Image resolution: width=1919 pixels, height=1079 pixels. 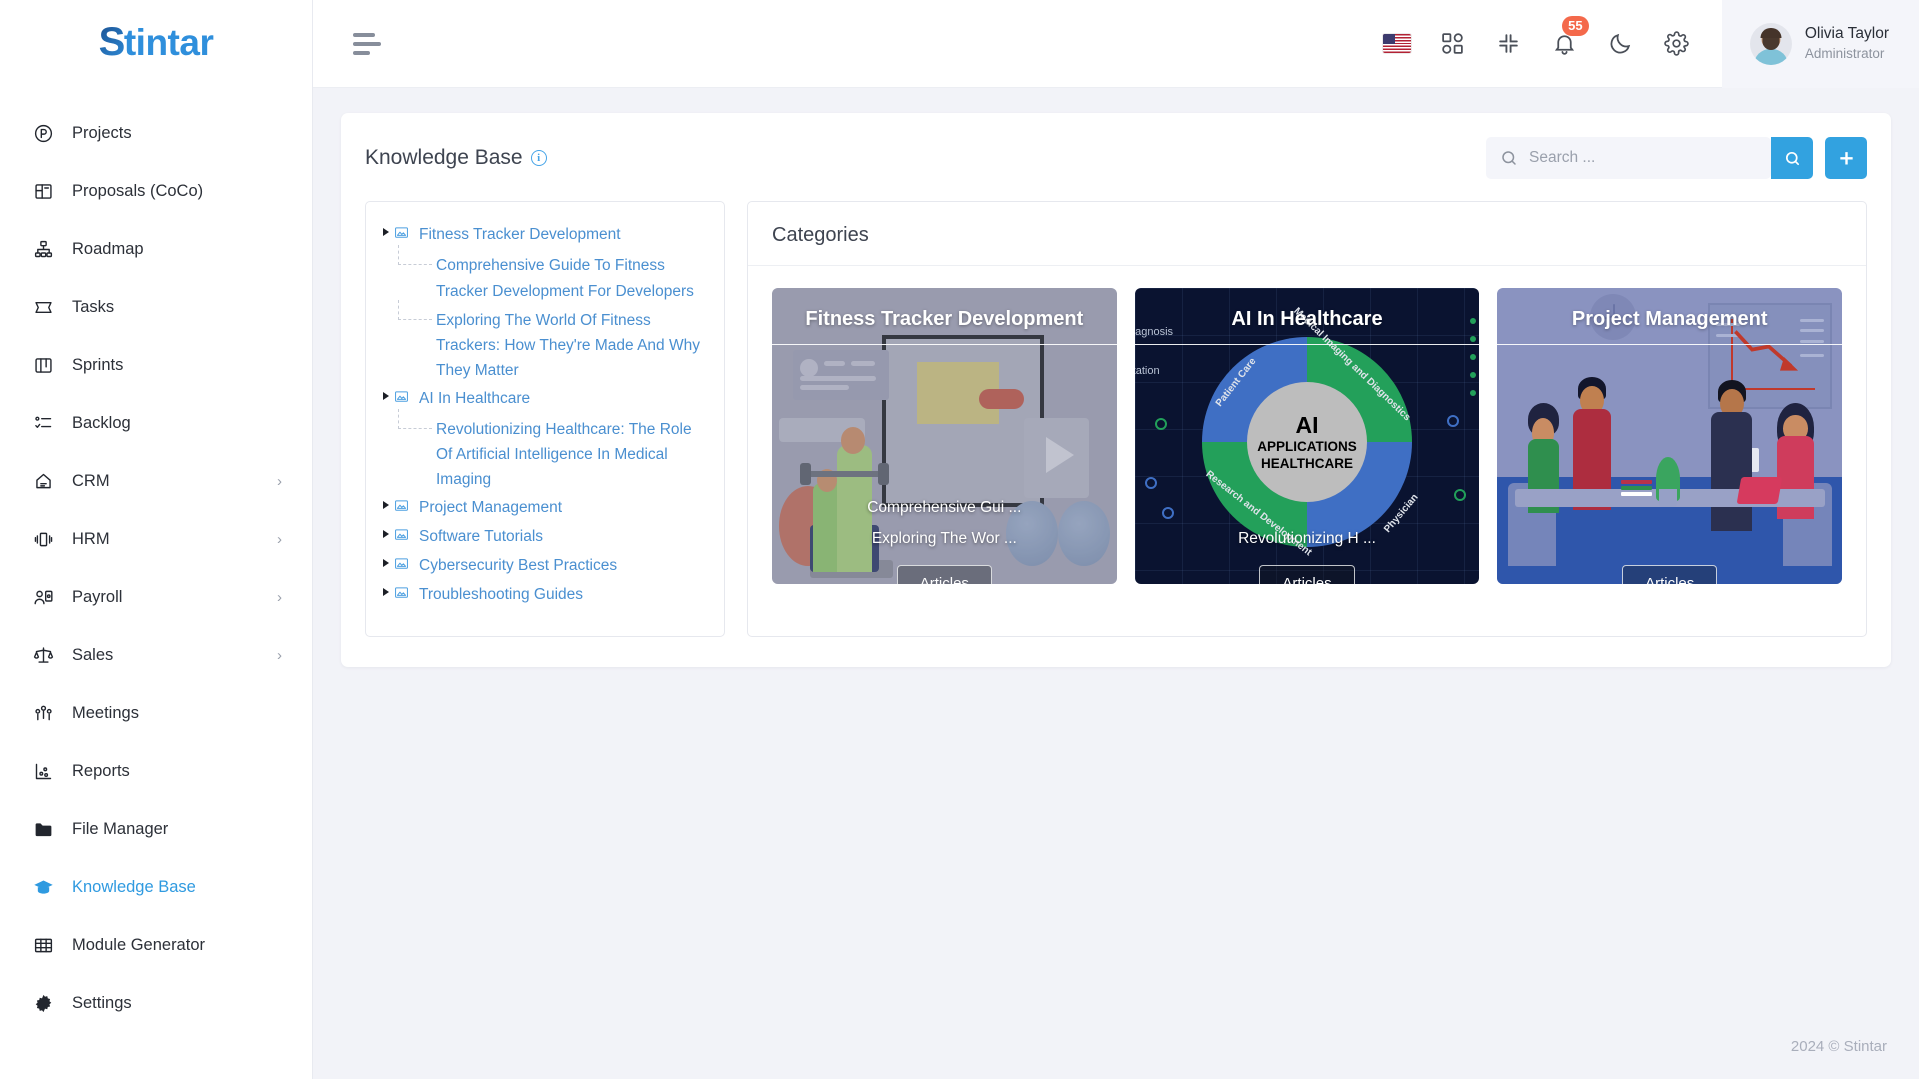 I want to click on footer: 2024 © Stintar, so click(x=1116, y=1046).